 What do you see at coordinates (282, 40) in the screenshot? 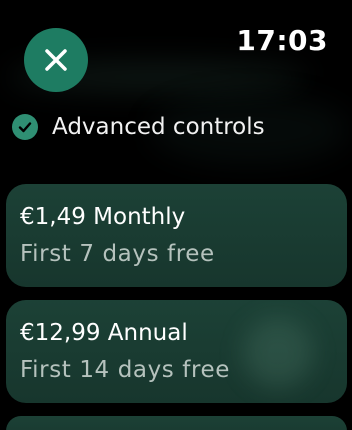
I see `status-time: 17:03` at bounding box center [282, 40].